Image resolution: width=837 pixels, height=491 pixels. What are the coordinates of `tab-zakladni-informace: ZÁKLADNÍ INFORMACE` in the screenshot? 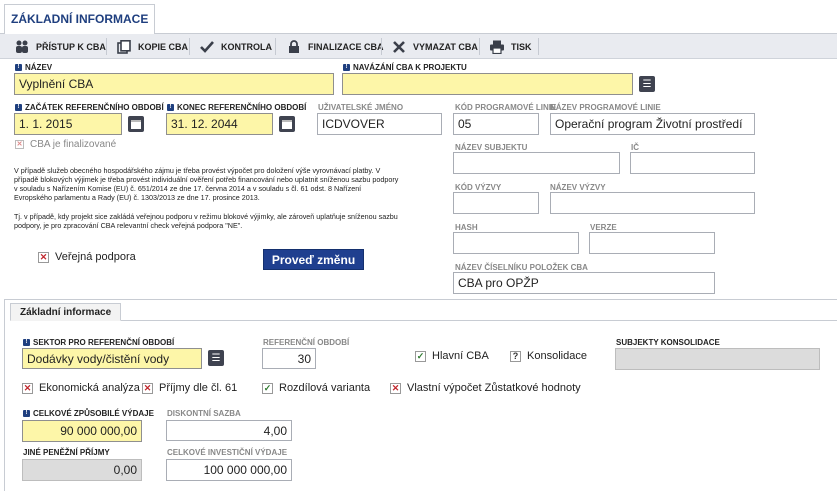 It's located at (80, 19).